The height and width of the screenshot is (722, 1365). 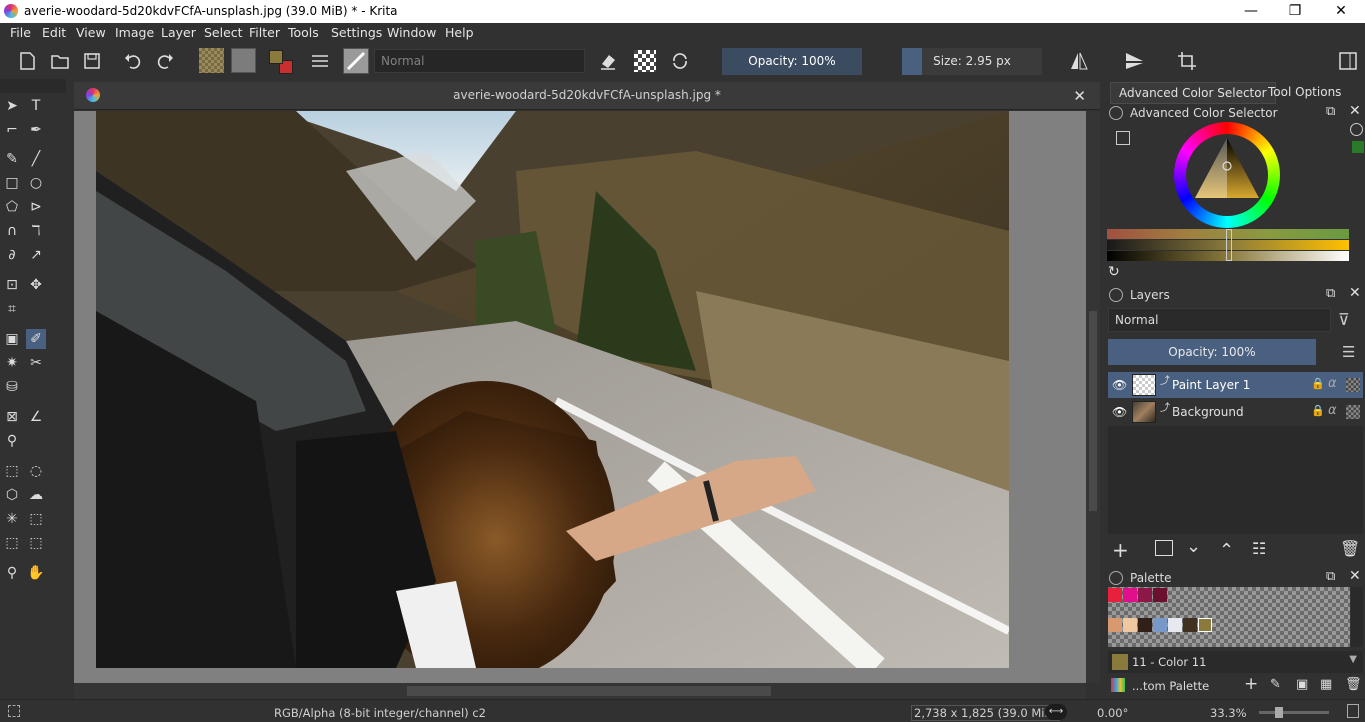 What do you see at coordinates (281, 62) in the screenshot?
I see `fg-bg-color-icon` at bounding box center [281, 62].